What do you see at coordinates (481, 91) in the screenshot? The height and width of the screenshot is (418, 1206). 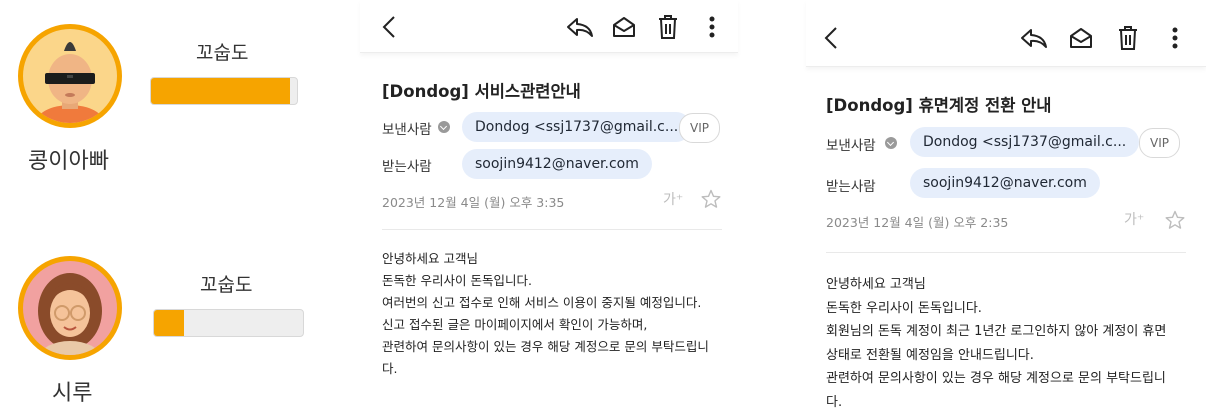 I see `email-subject: [Dondog] 서비스관련안내` at bounding box center [481, 91].